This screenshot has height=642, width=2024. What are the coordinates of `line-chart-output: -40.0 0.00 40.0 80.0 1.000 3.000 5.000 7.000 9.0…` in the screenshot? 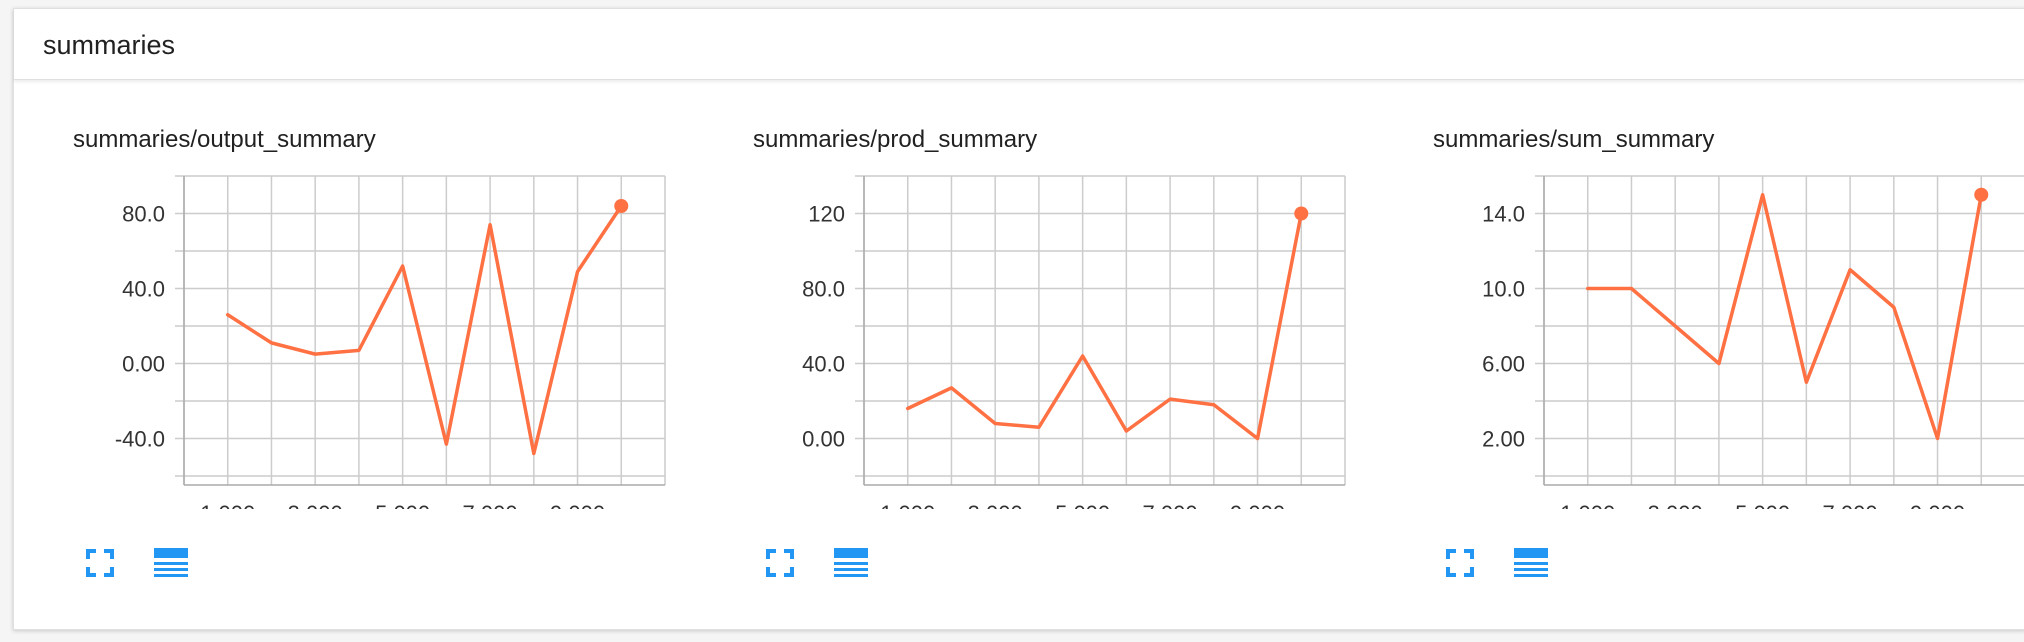 It's located at (390, 342).